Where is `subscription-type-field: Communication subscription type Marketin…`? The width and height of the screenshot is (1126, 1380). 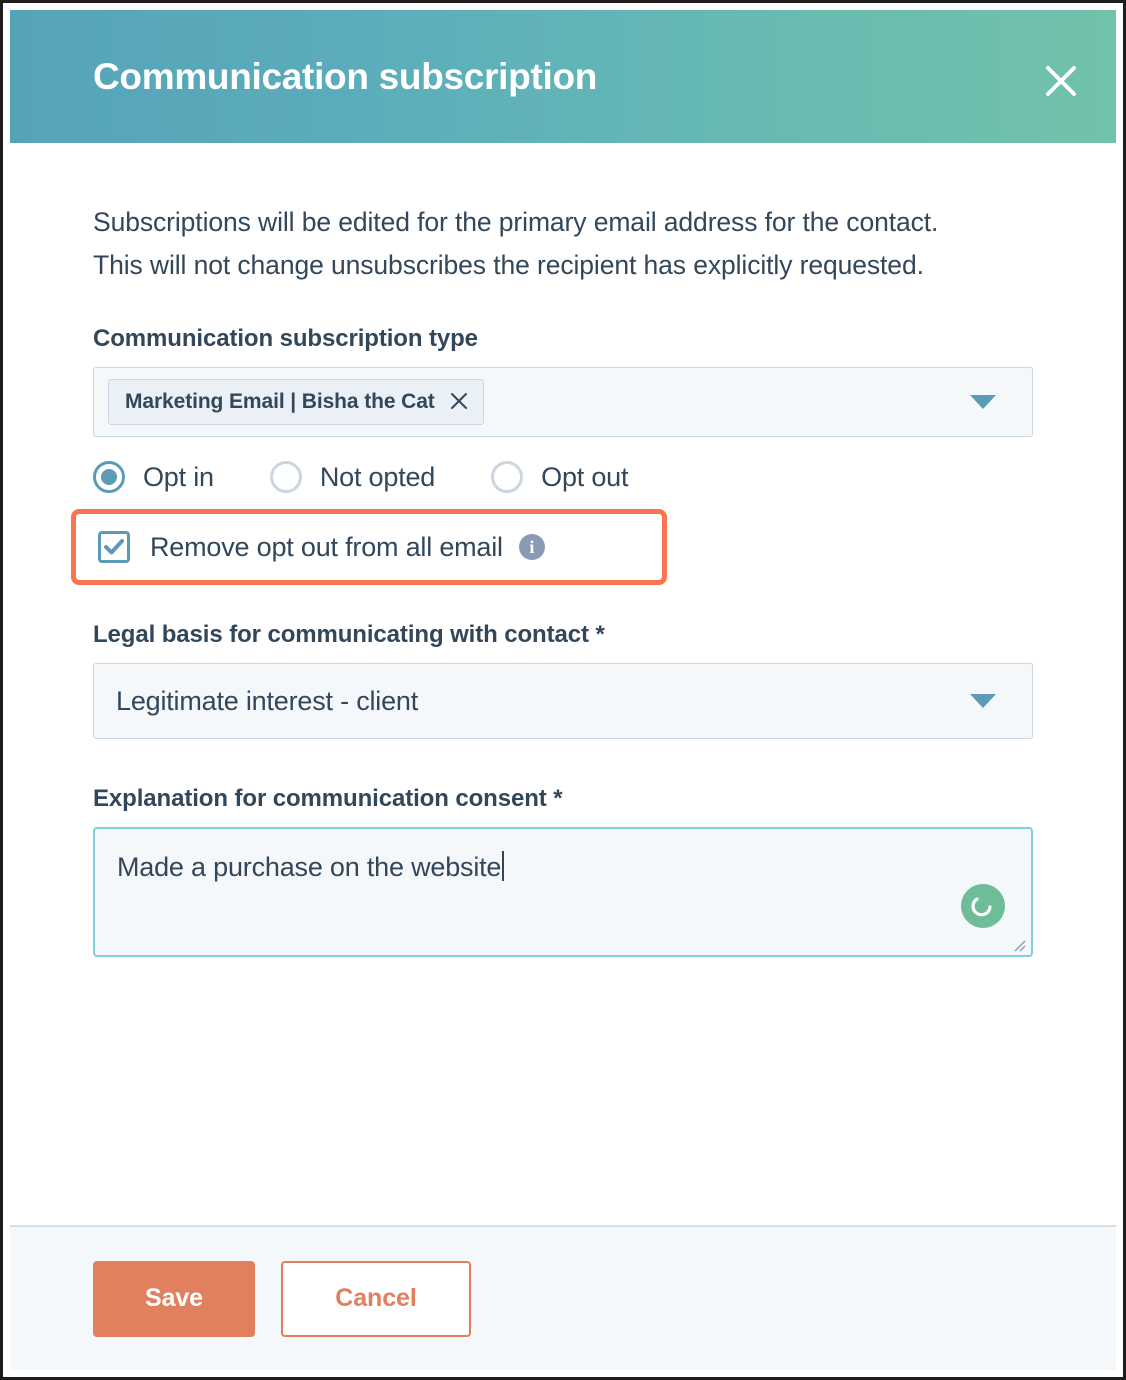
subscription-type-field: Communication subscription type Marketin… is located at coordinates (563, 381).